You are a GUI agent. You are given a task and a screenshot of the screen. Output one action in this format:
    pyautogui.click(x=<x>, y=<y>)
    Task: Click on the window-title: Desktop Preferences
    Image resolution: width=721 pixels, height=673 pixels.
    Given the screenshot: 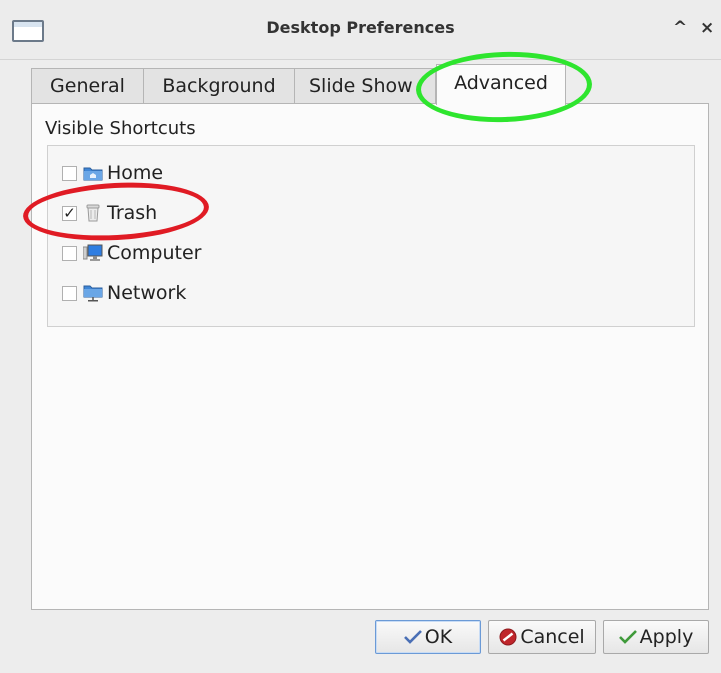 What is the action you would take?
    pyautogui.click(x=360, y=27)
    